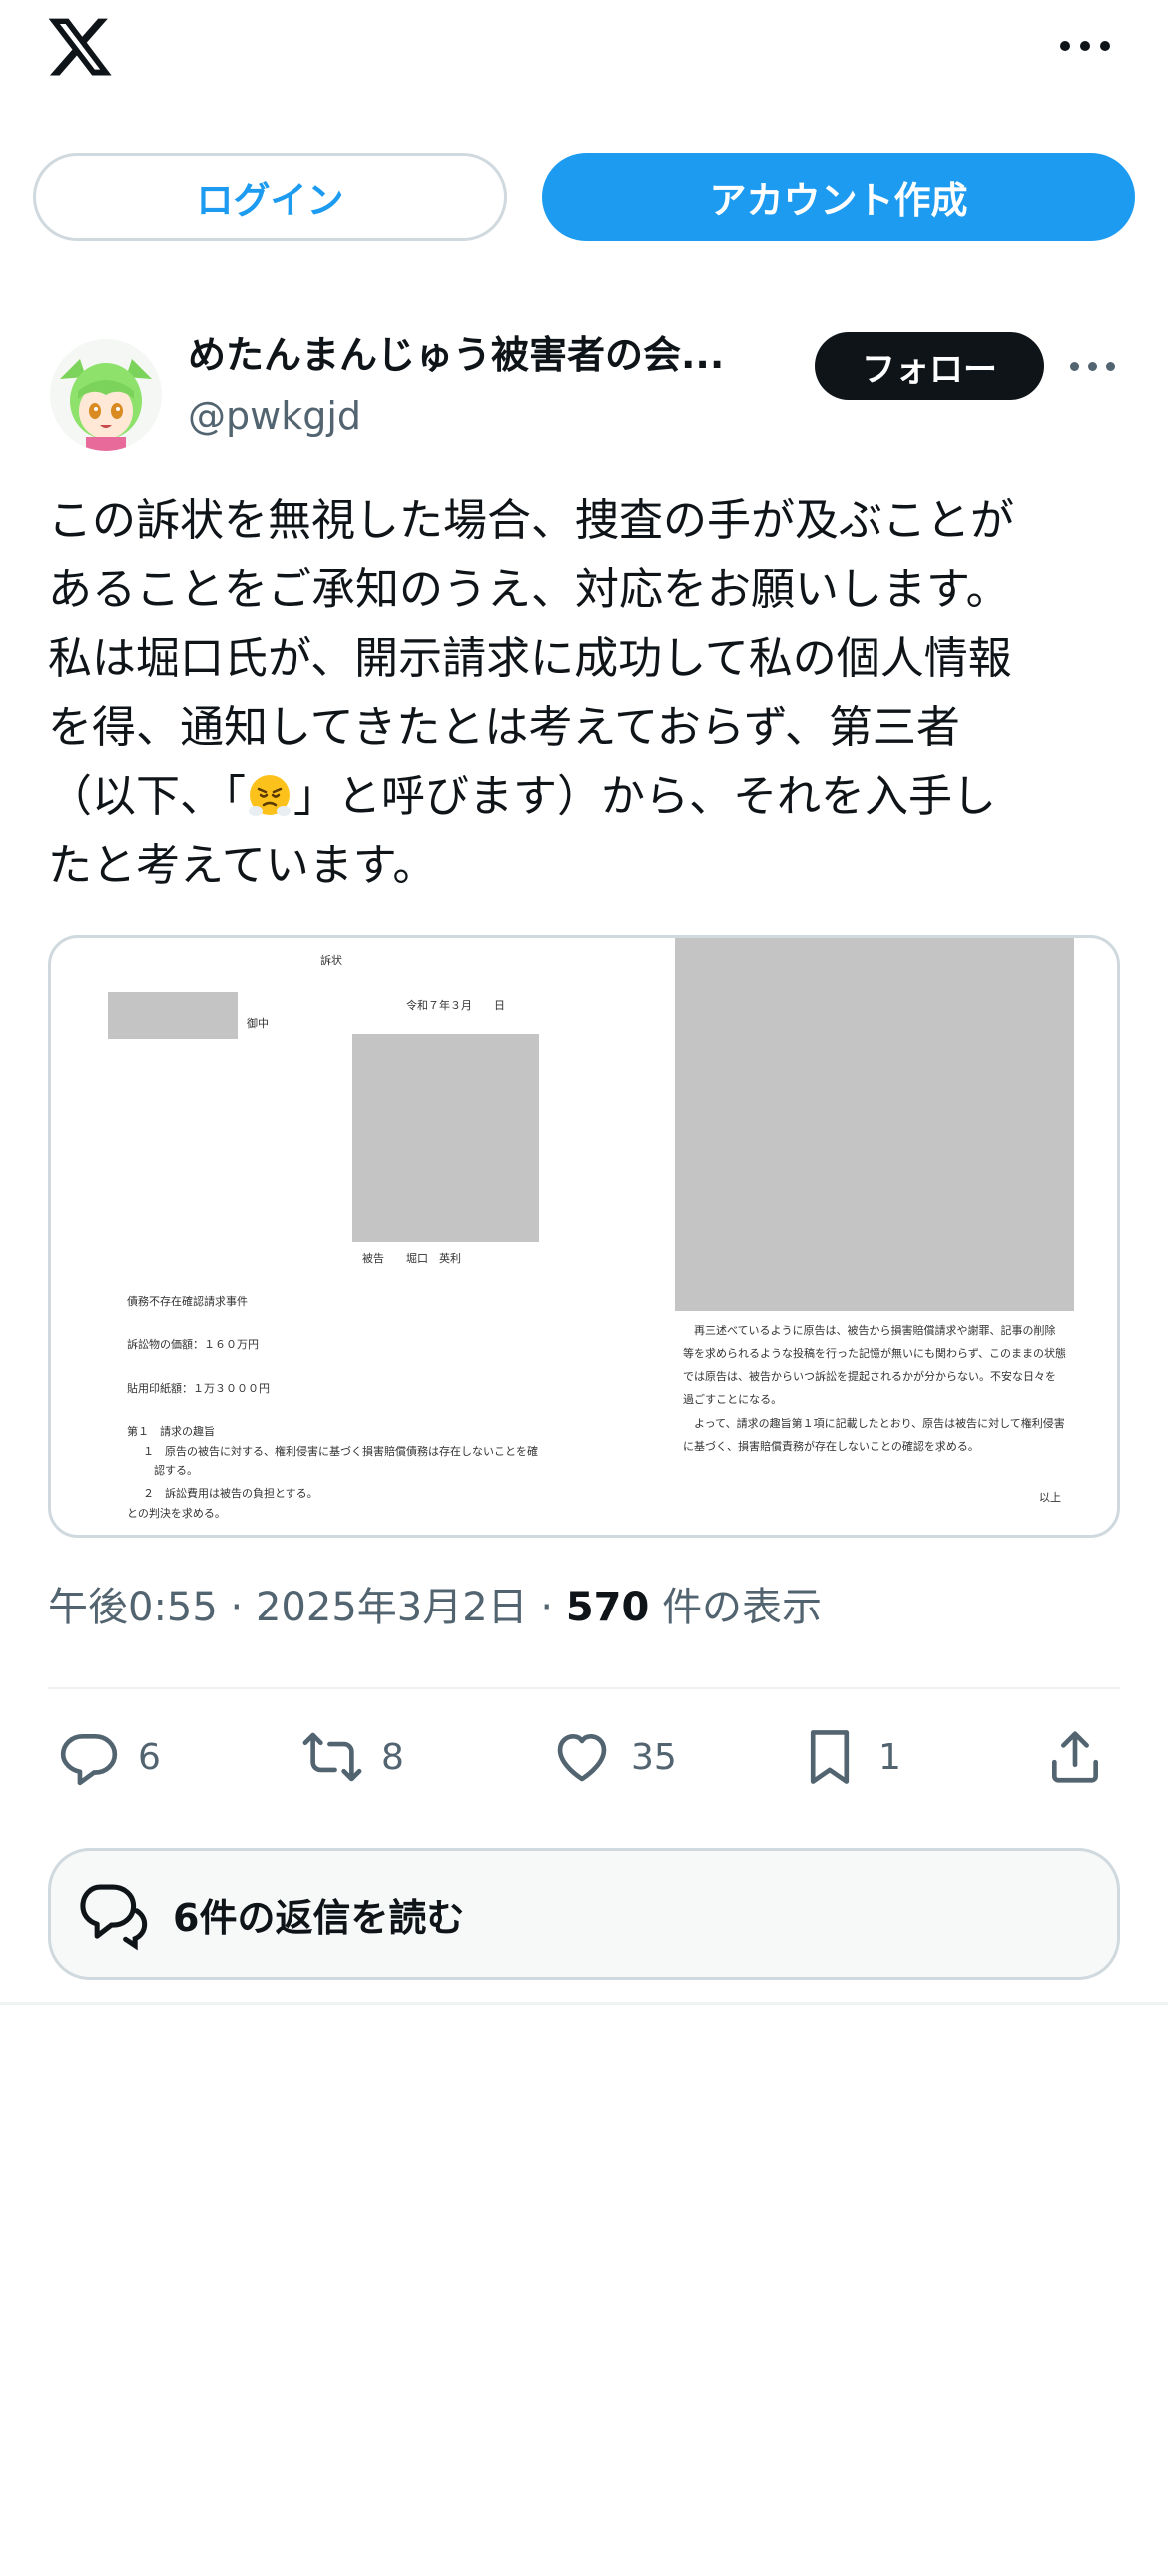 The height and width of the screenshot is (2576, 1168). What do you see at coordinates (654, 1757) in the screenshot?
I see `like-count: 35` at bounding box center [654, 1757].